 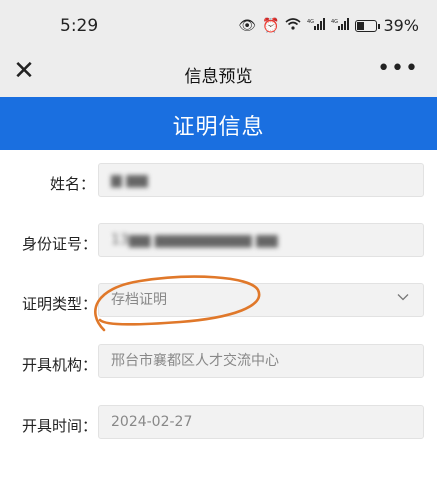 I want to click on name-field: ▆ ▆▆, so click(x=261, y=180).